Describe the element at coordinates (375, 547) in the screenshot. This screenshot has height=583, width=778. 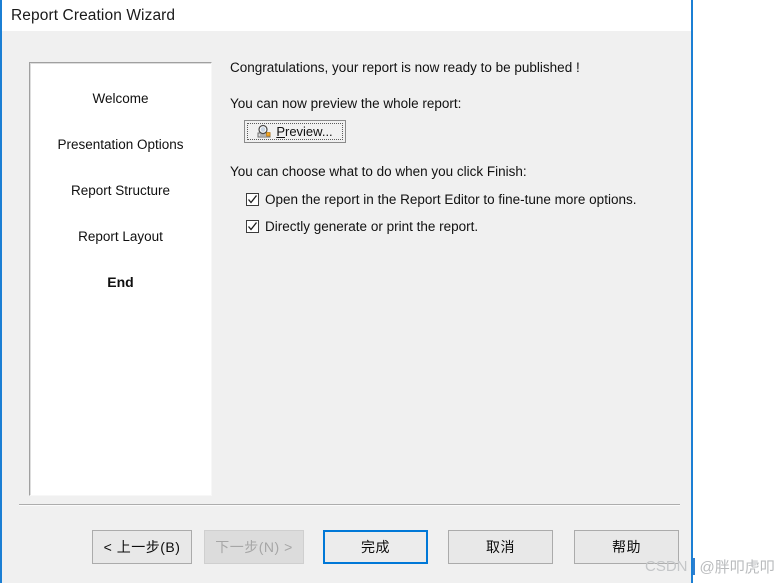
I see `finish-button: 完成` at that location.